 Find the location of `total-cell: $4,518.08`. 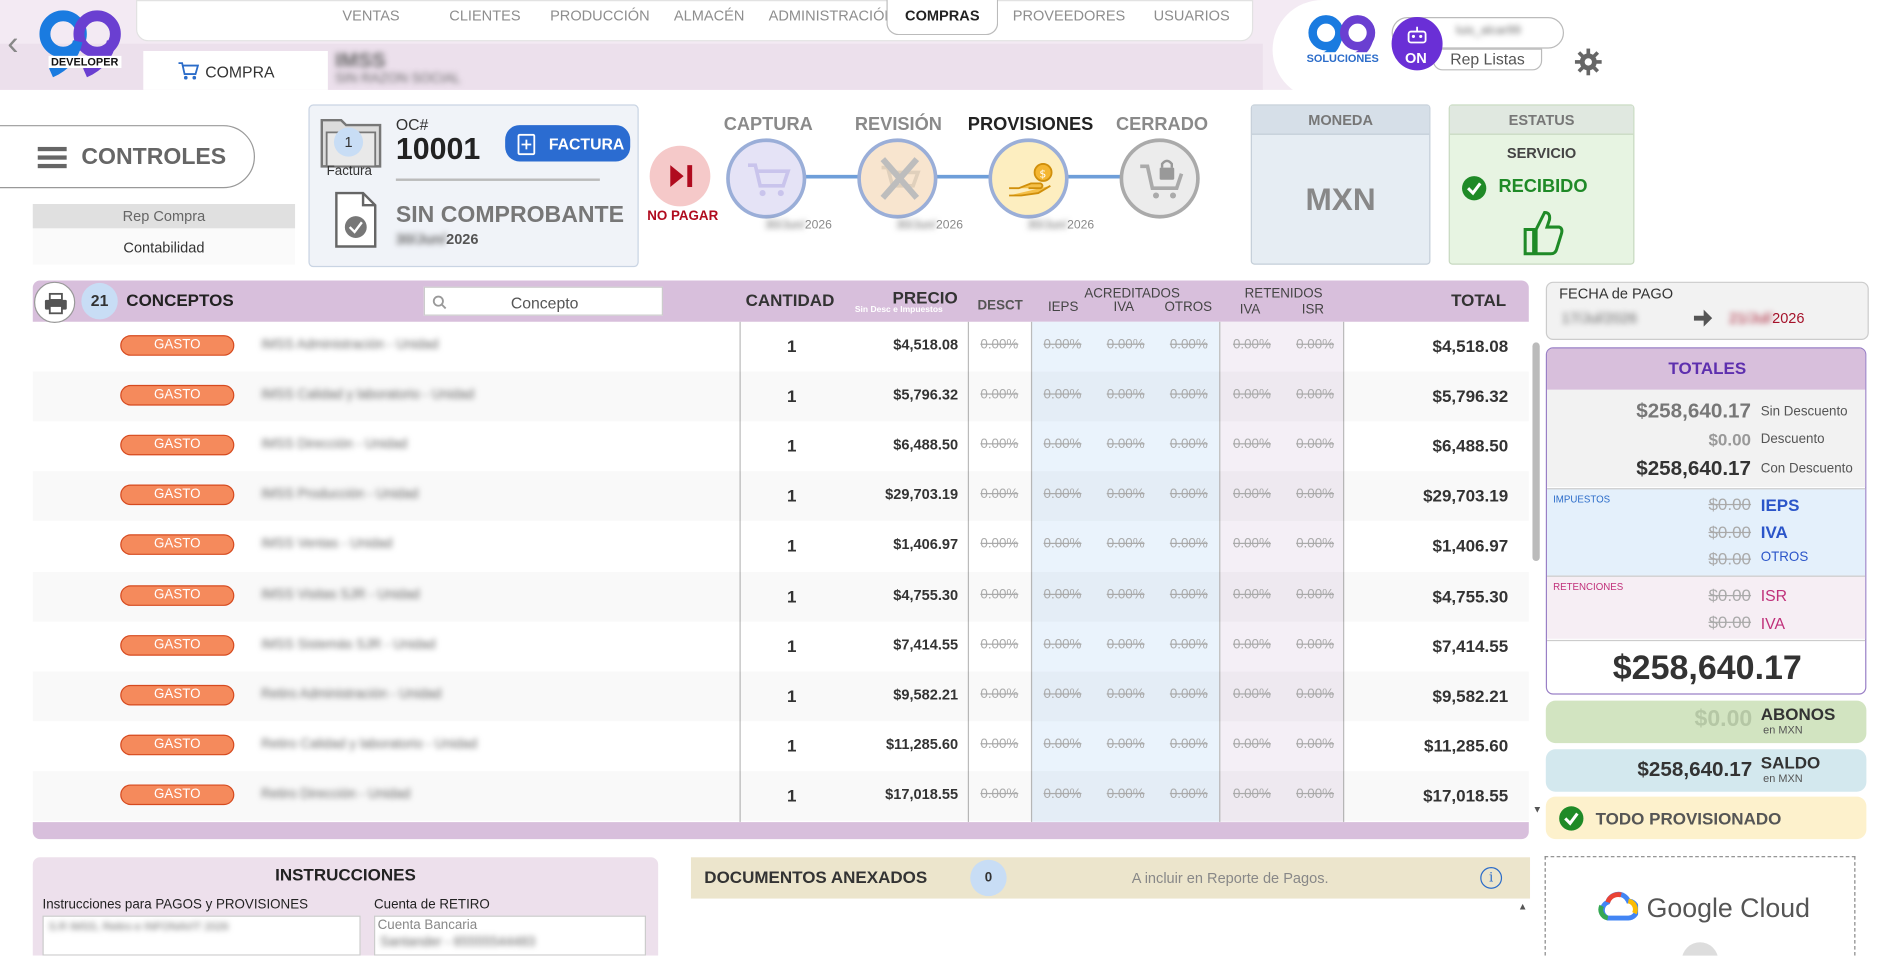

total-cell: $4,518.08 is located at coordinates (1470, 346).